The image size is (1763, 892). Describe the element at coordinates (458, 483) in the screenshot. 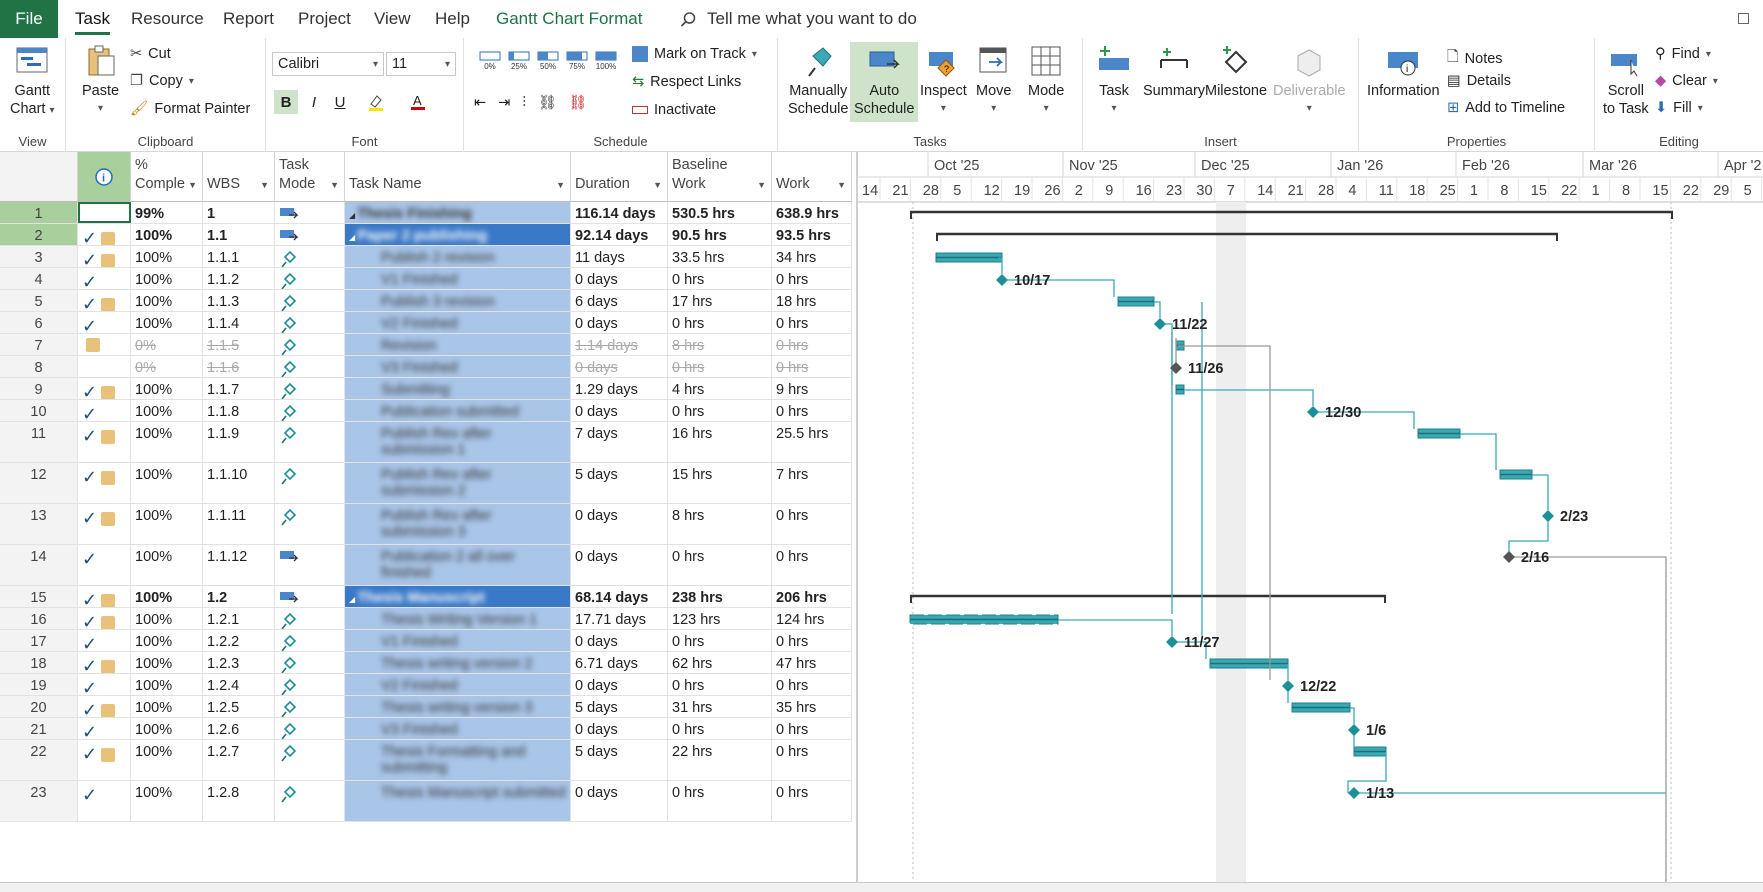

I see `task-name-cell: Publish Rev after submission 2` at that location.